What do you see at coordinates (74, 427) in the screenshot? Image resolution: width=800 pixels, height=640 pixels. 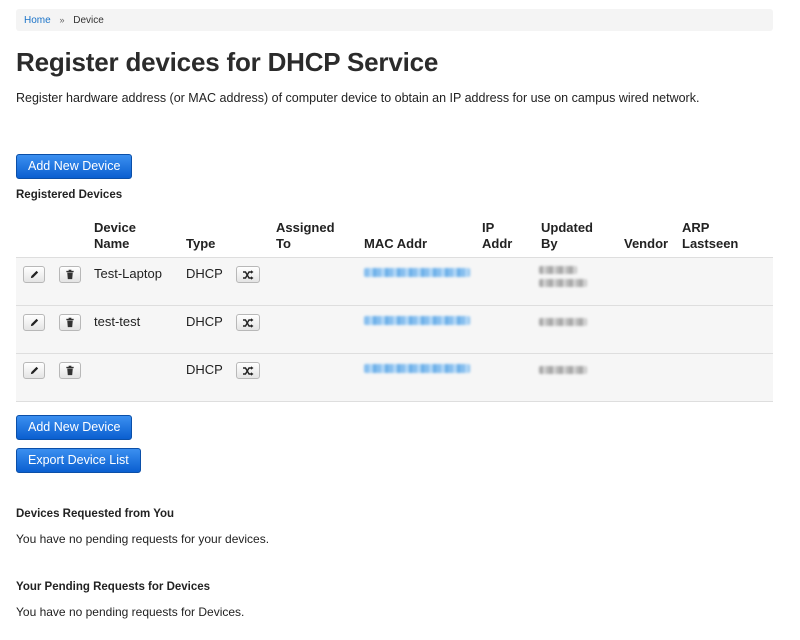 I see `add-new-device-button-bottom: Add New Device` at bounding box center [74, 427].